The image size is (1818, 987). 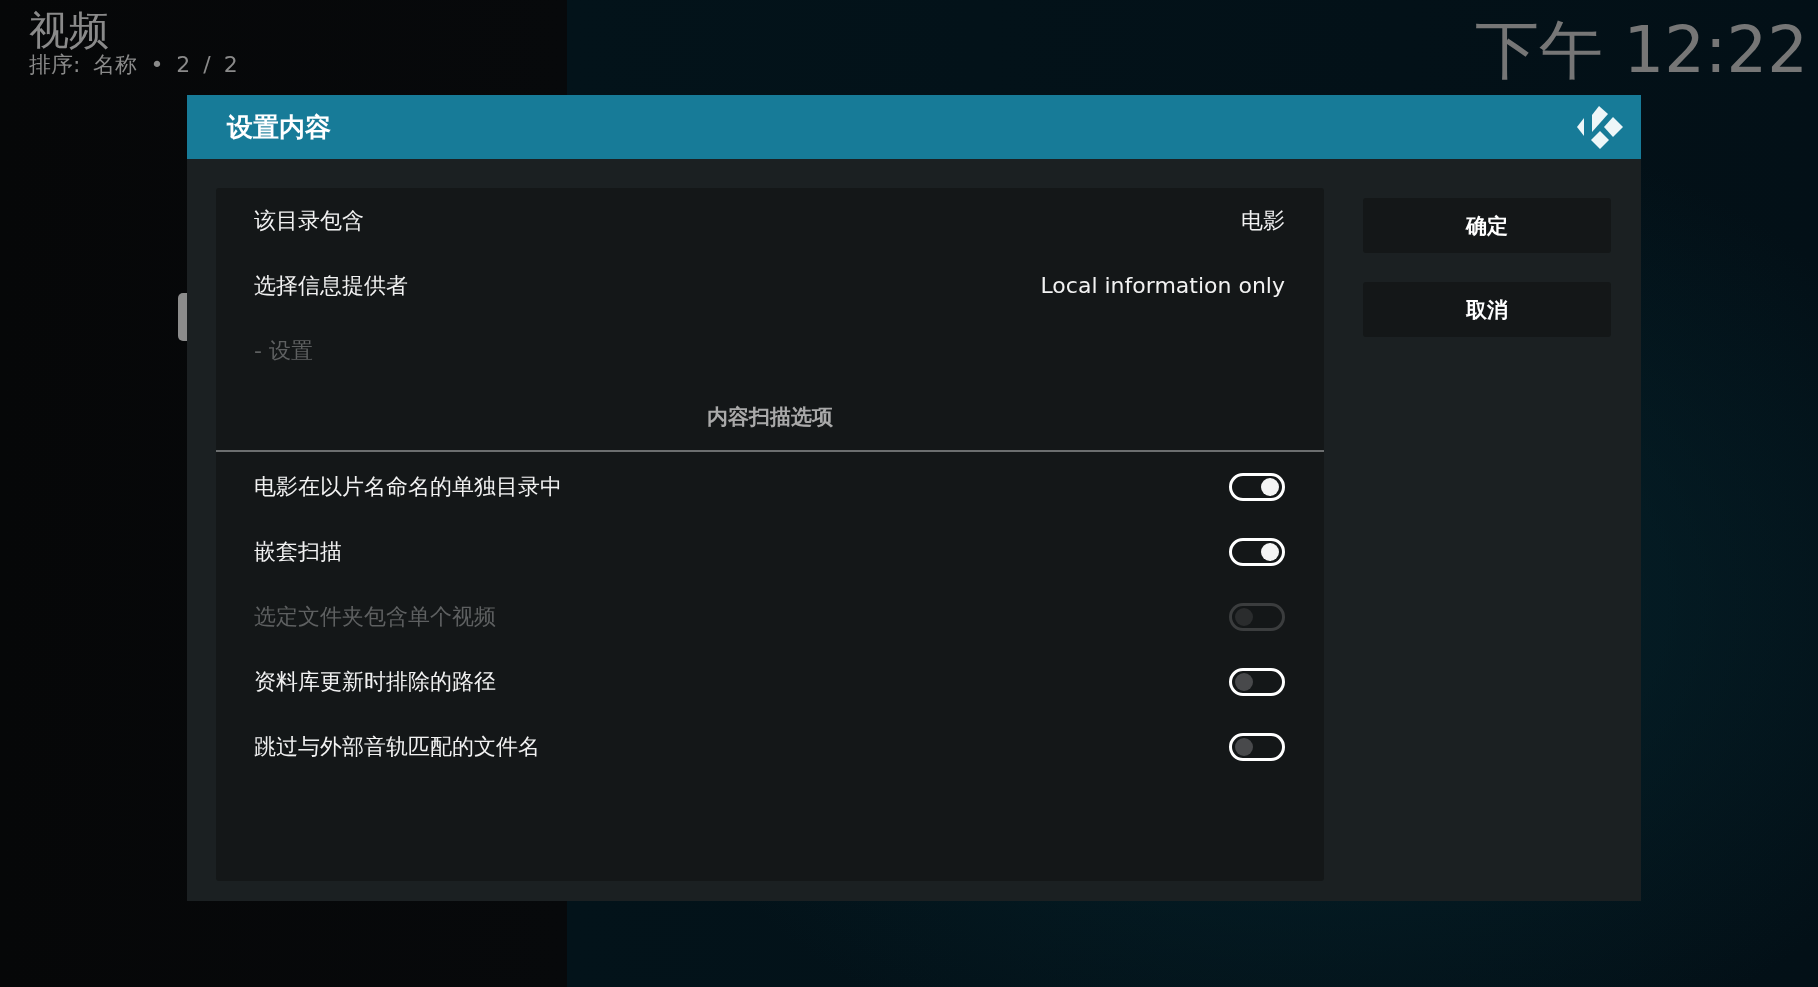 I want to click on setting-label: 电影在以片名命名的单独目录中, so click(x=408, y=486).